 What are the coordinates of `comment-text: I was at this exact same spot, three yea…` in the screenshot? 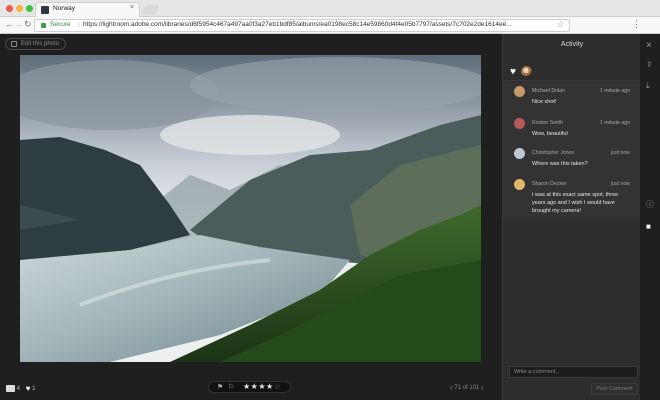 It's located at (575, 203).